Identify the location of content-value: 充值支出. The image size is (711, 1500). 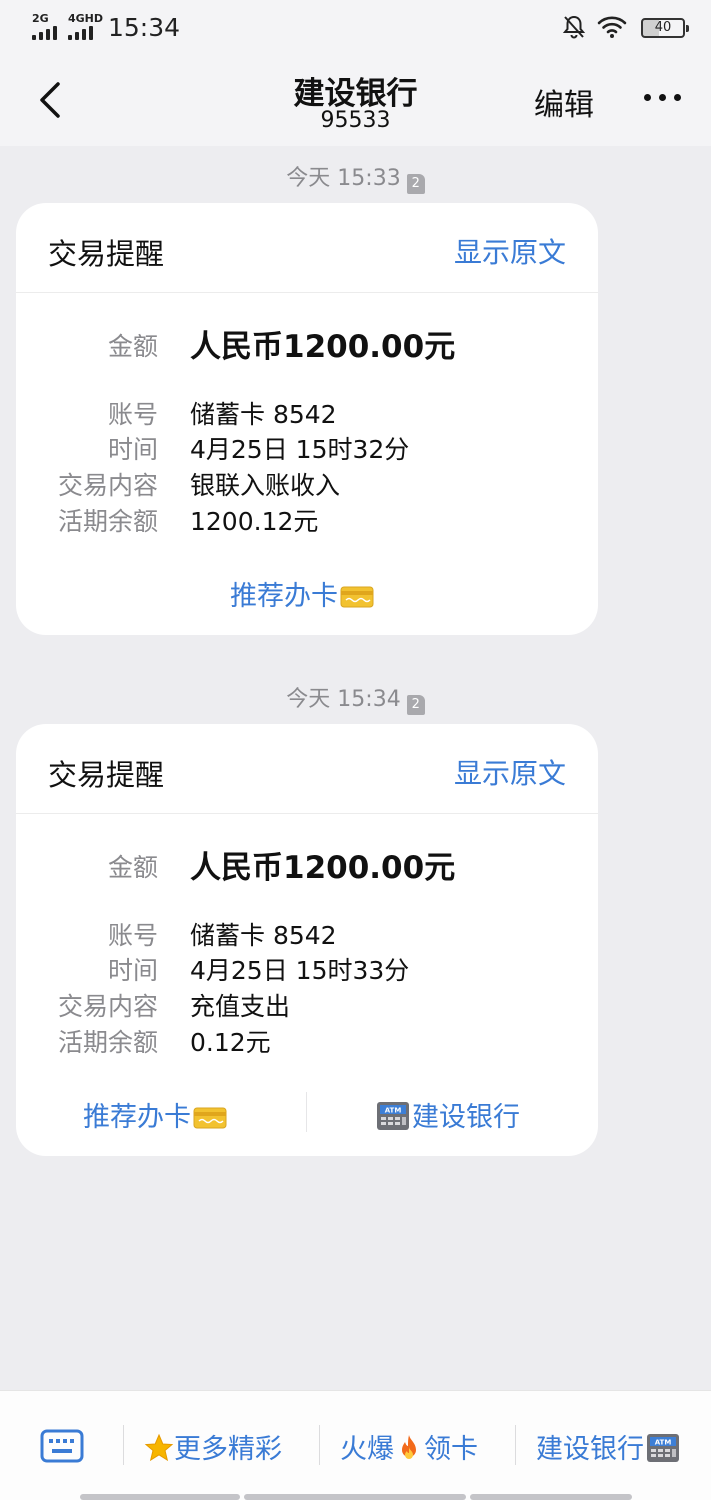
(240, 1006).